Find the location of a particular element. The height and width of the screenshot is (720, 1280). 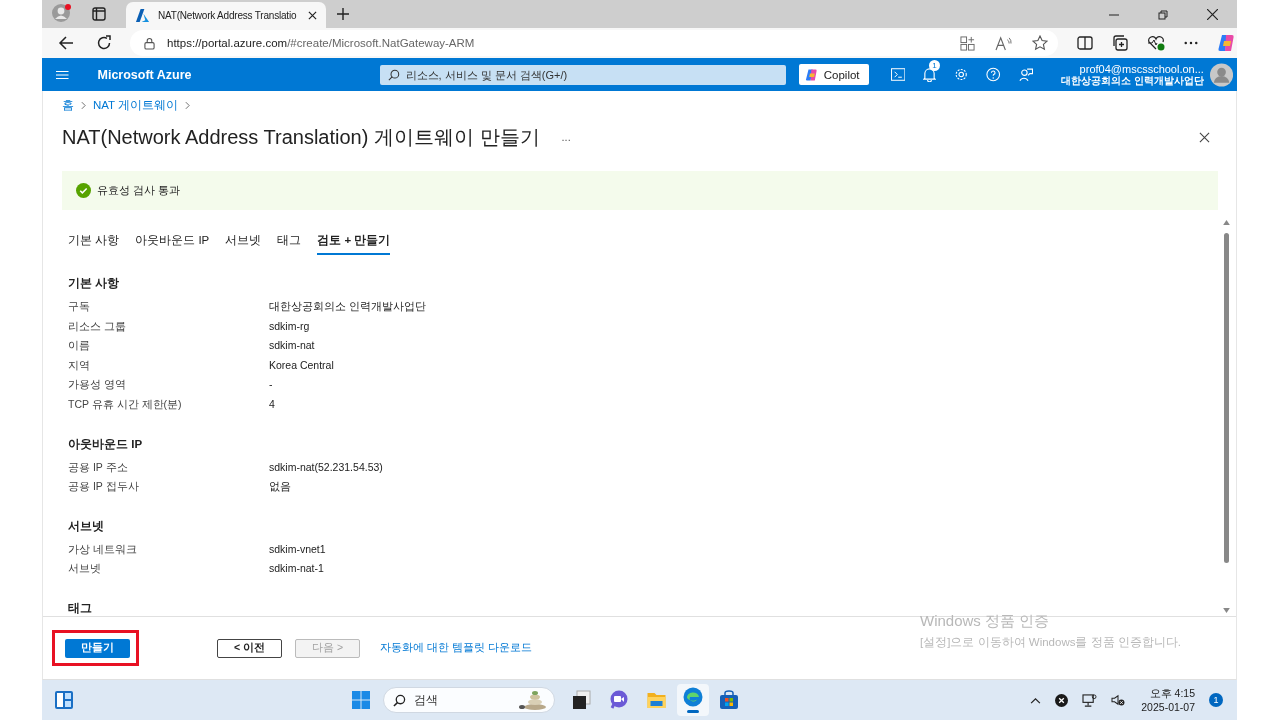

browser-tab: NAT(Network Address Translatio is located at coordinates (226, 15).